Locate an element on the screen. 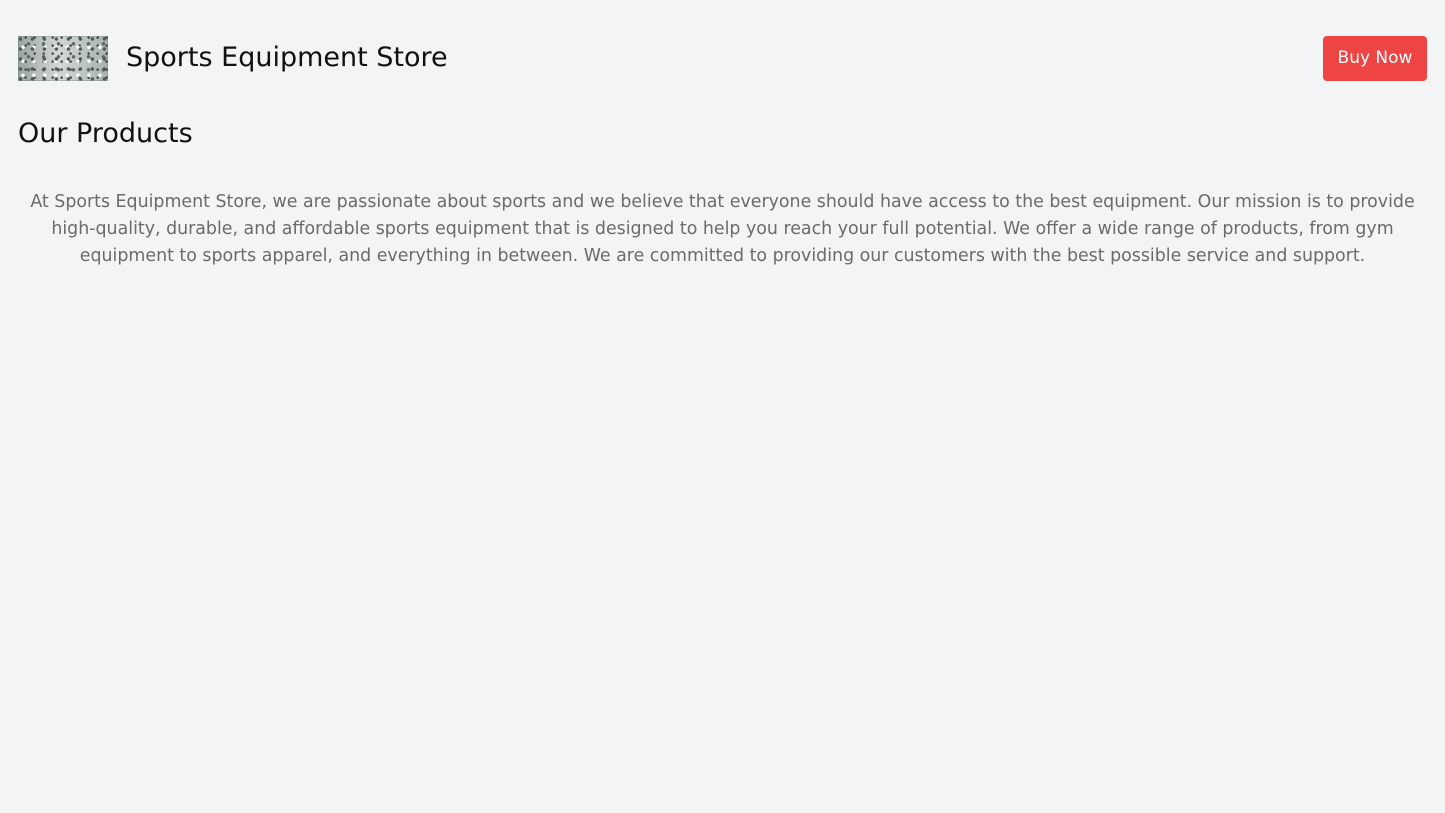  site-header: Sports Equipment Store Buy Now is located at coordinates (722, 58).